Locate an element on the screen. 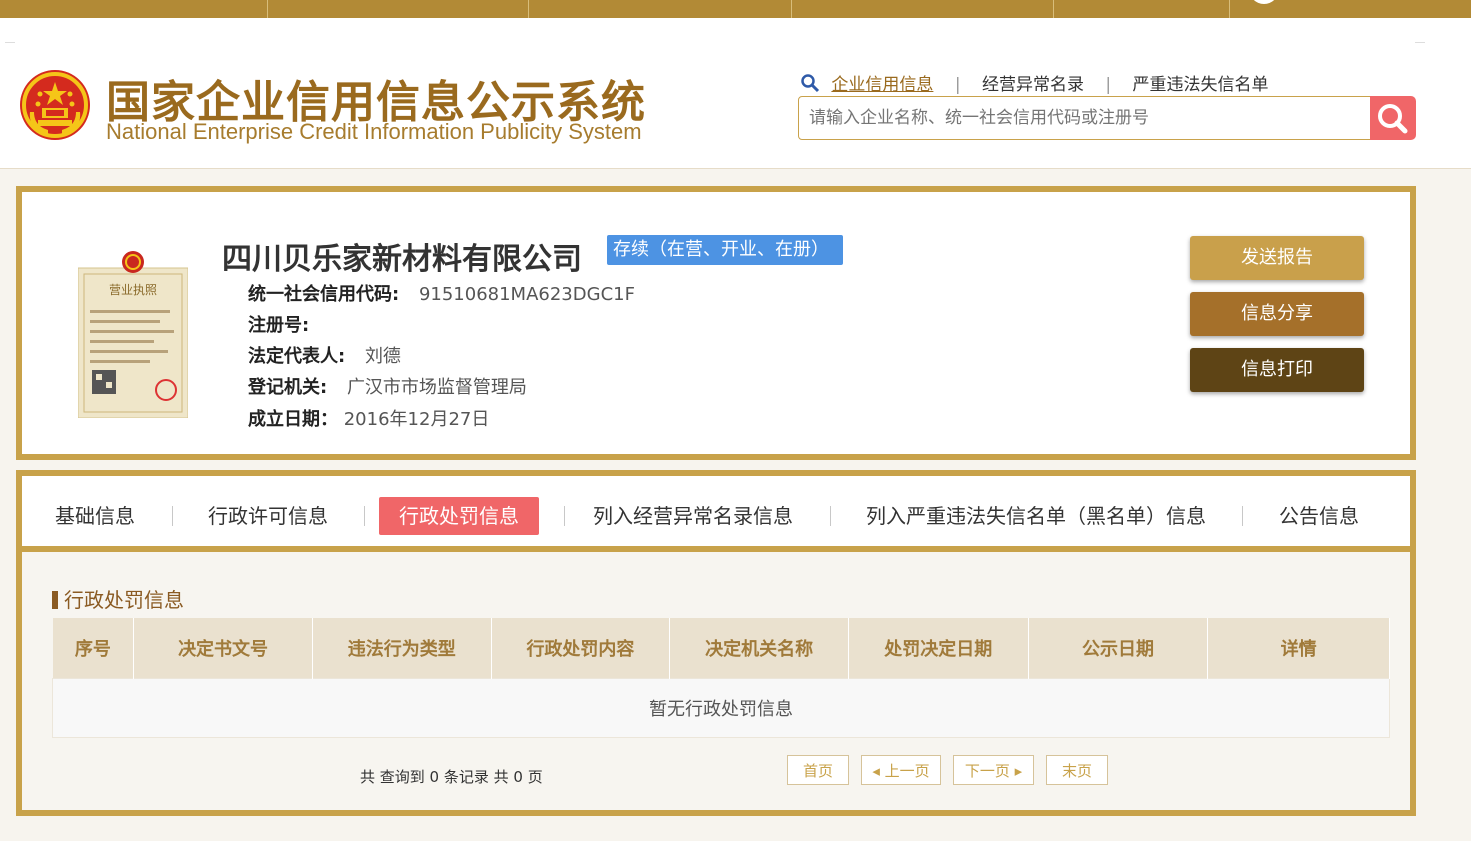  company-name: 四川贝乐家新材料有限公司 is located at coordinates (402, 259).